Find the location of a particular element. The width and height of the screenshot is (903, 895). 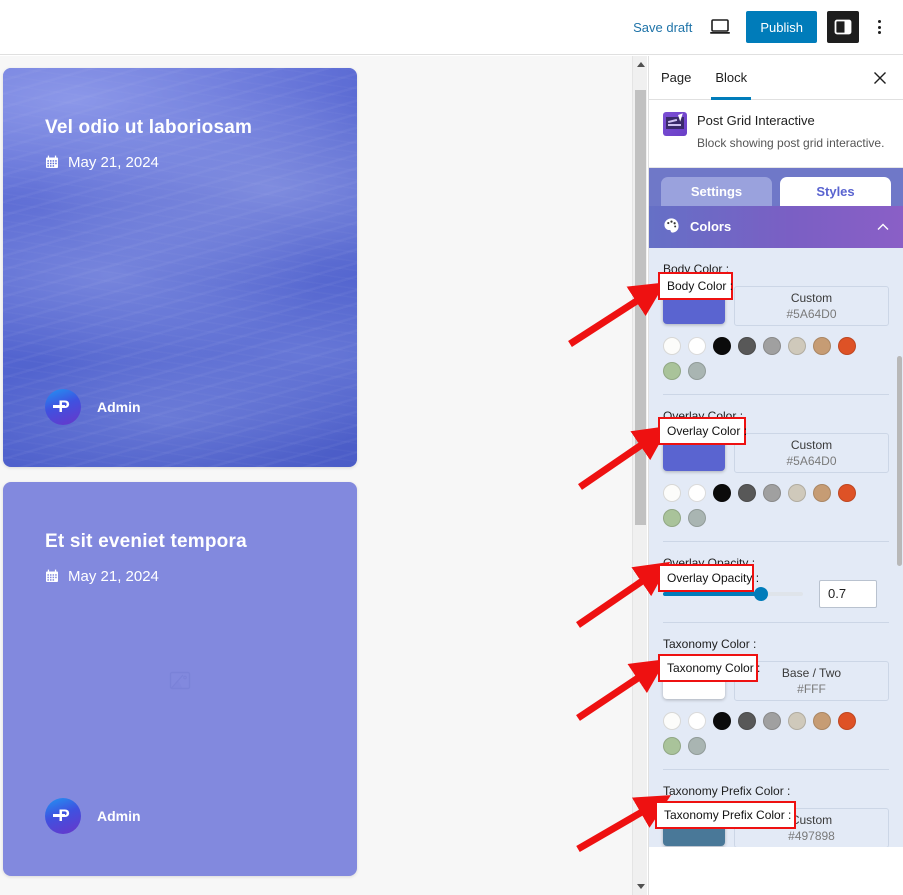

broken-image-icon is located at coordinates (180, 681).